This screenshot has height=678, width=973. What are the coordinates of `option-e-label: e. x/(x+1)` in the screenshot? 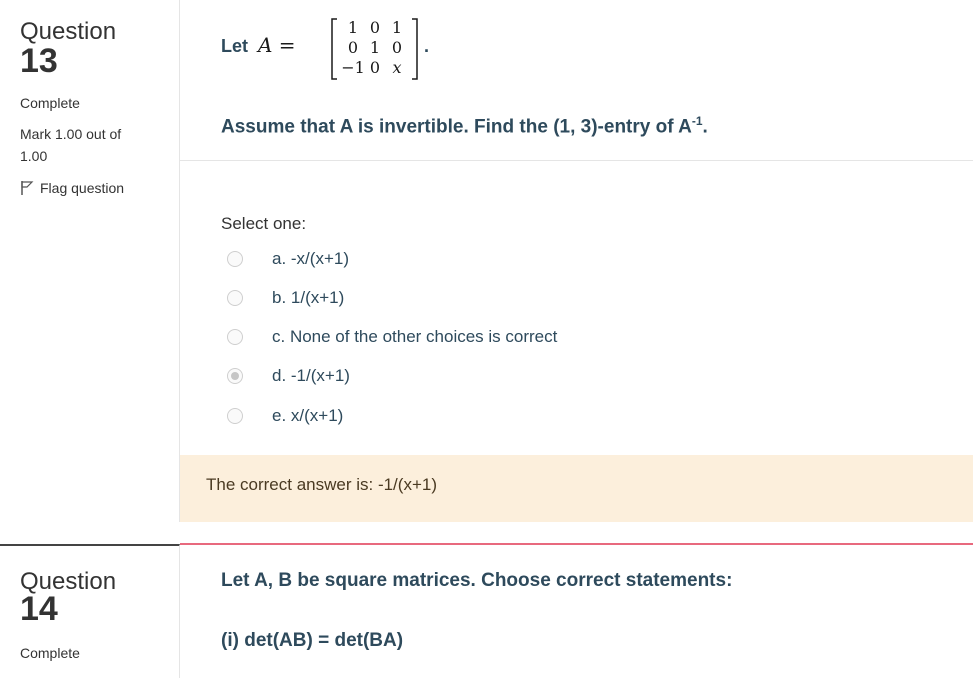 It's located at (308, 415).